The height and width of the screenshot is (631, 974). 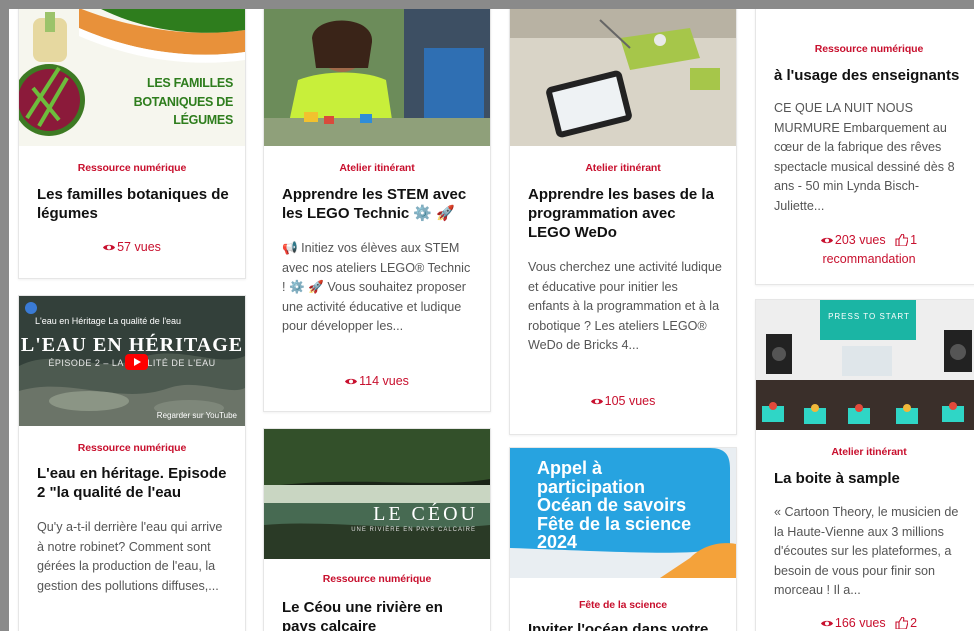 I want to click on card-views: 57 vues, so click(x=132, y=247).